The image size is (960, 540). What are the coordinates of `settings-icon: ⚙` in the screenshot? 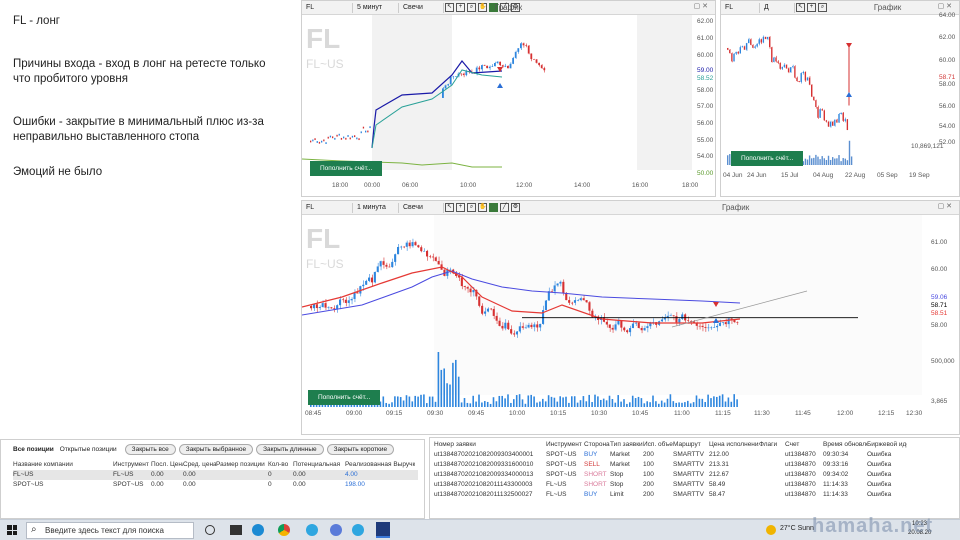 It's located at (515, 207).